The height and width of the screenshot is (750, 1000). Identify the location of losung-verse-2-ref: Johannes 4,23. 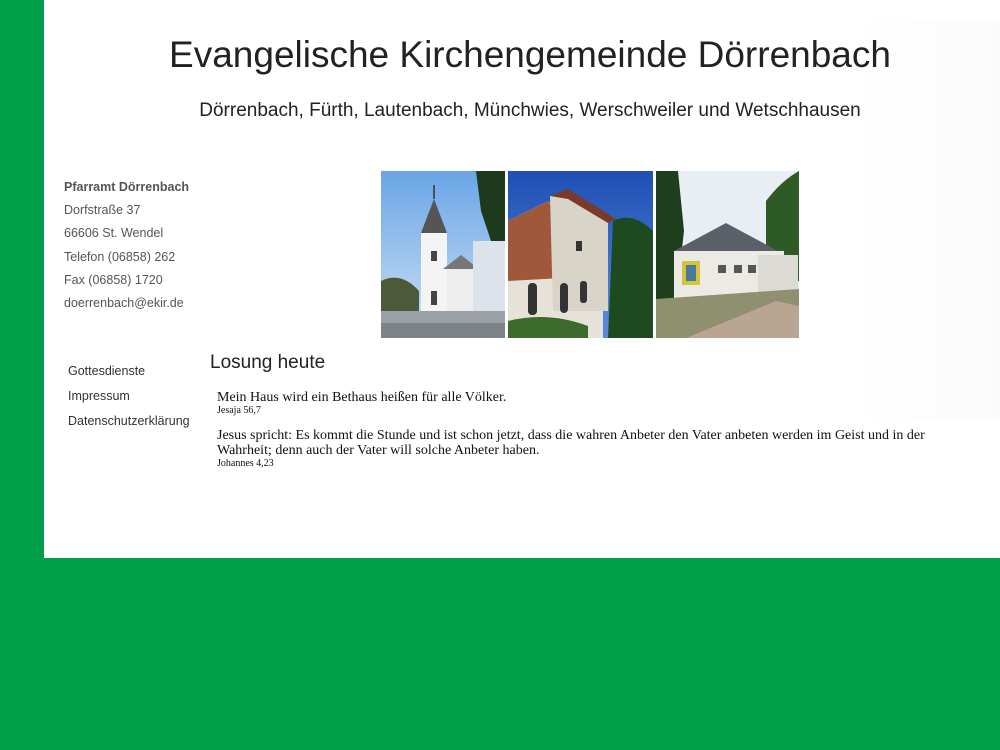
(245, 463).